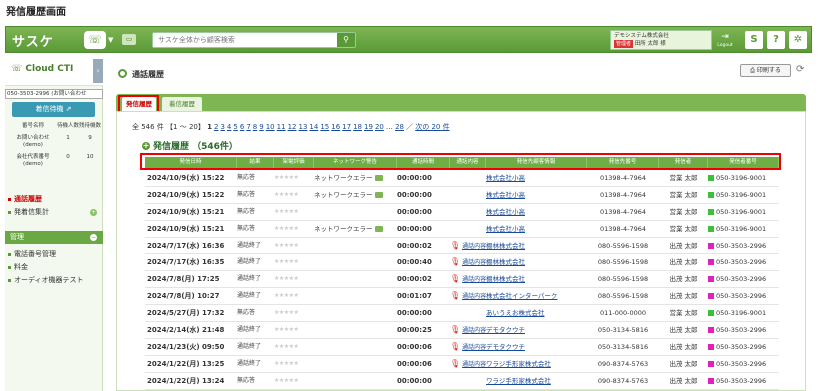 The height and width of the screenshot is (391, 819). What do you see at coordinates (54, 199) in the screenshot?
I see `sidebar-item-call-history: 通話履歴` at bounding box center [54, 199].